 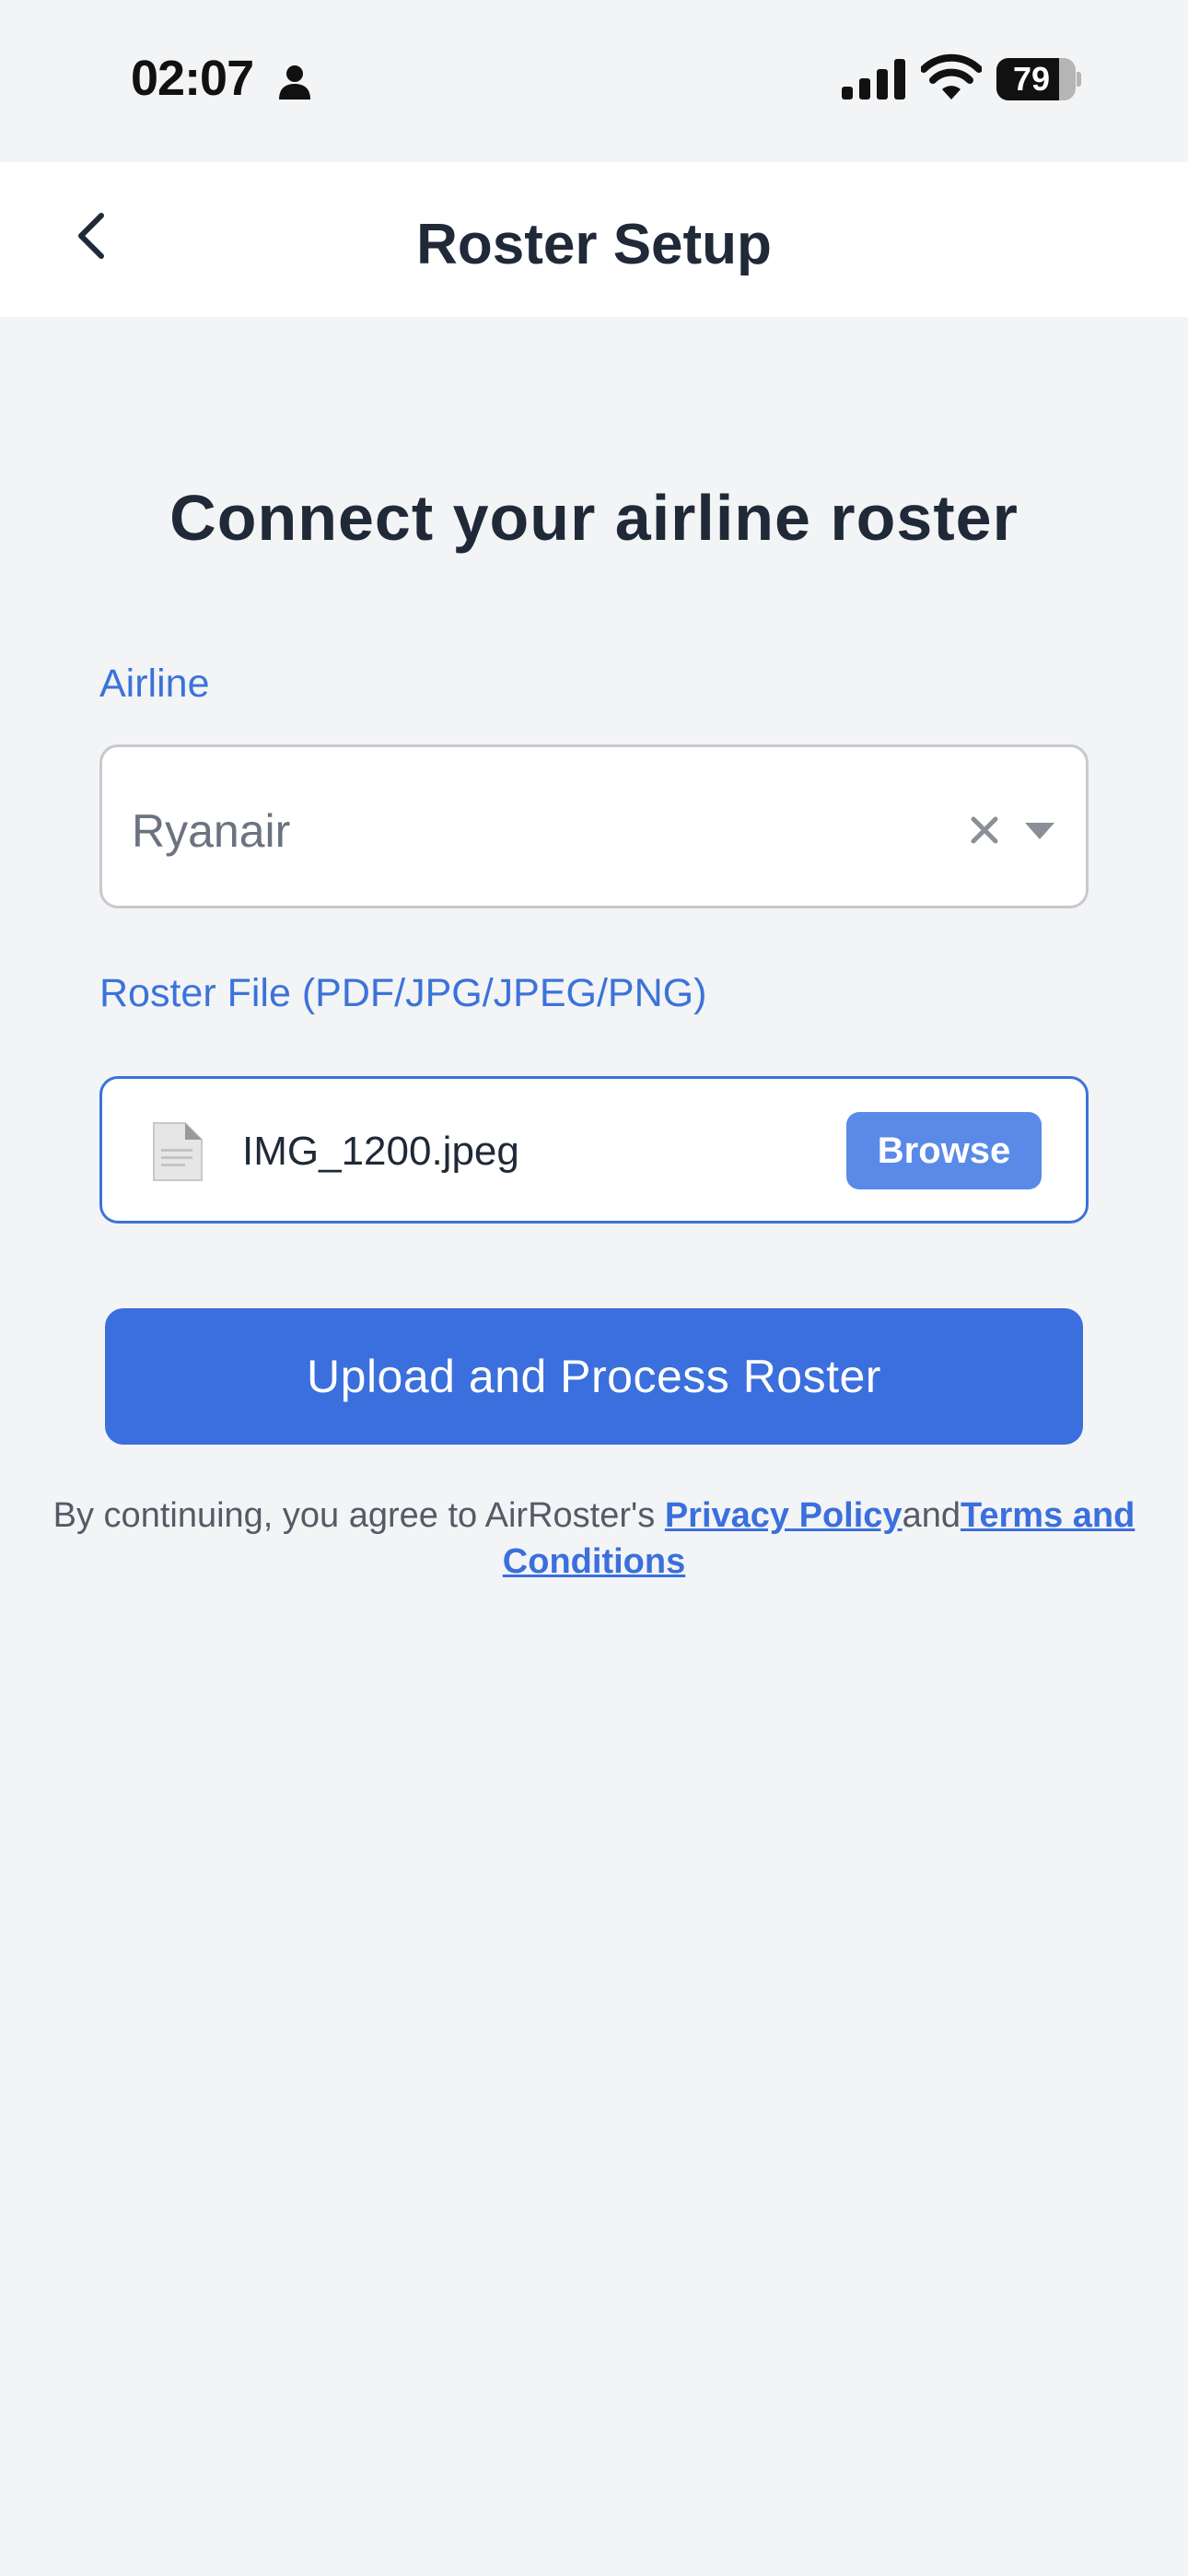 What do you see at coordinates (1039, 831) in the screenshot?
I see `caret-down-icon` at bounding box center [1039, 831].